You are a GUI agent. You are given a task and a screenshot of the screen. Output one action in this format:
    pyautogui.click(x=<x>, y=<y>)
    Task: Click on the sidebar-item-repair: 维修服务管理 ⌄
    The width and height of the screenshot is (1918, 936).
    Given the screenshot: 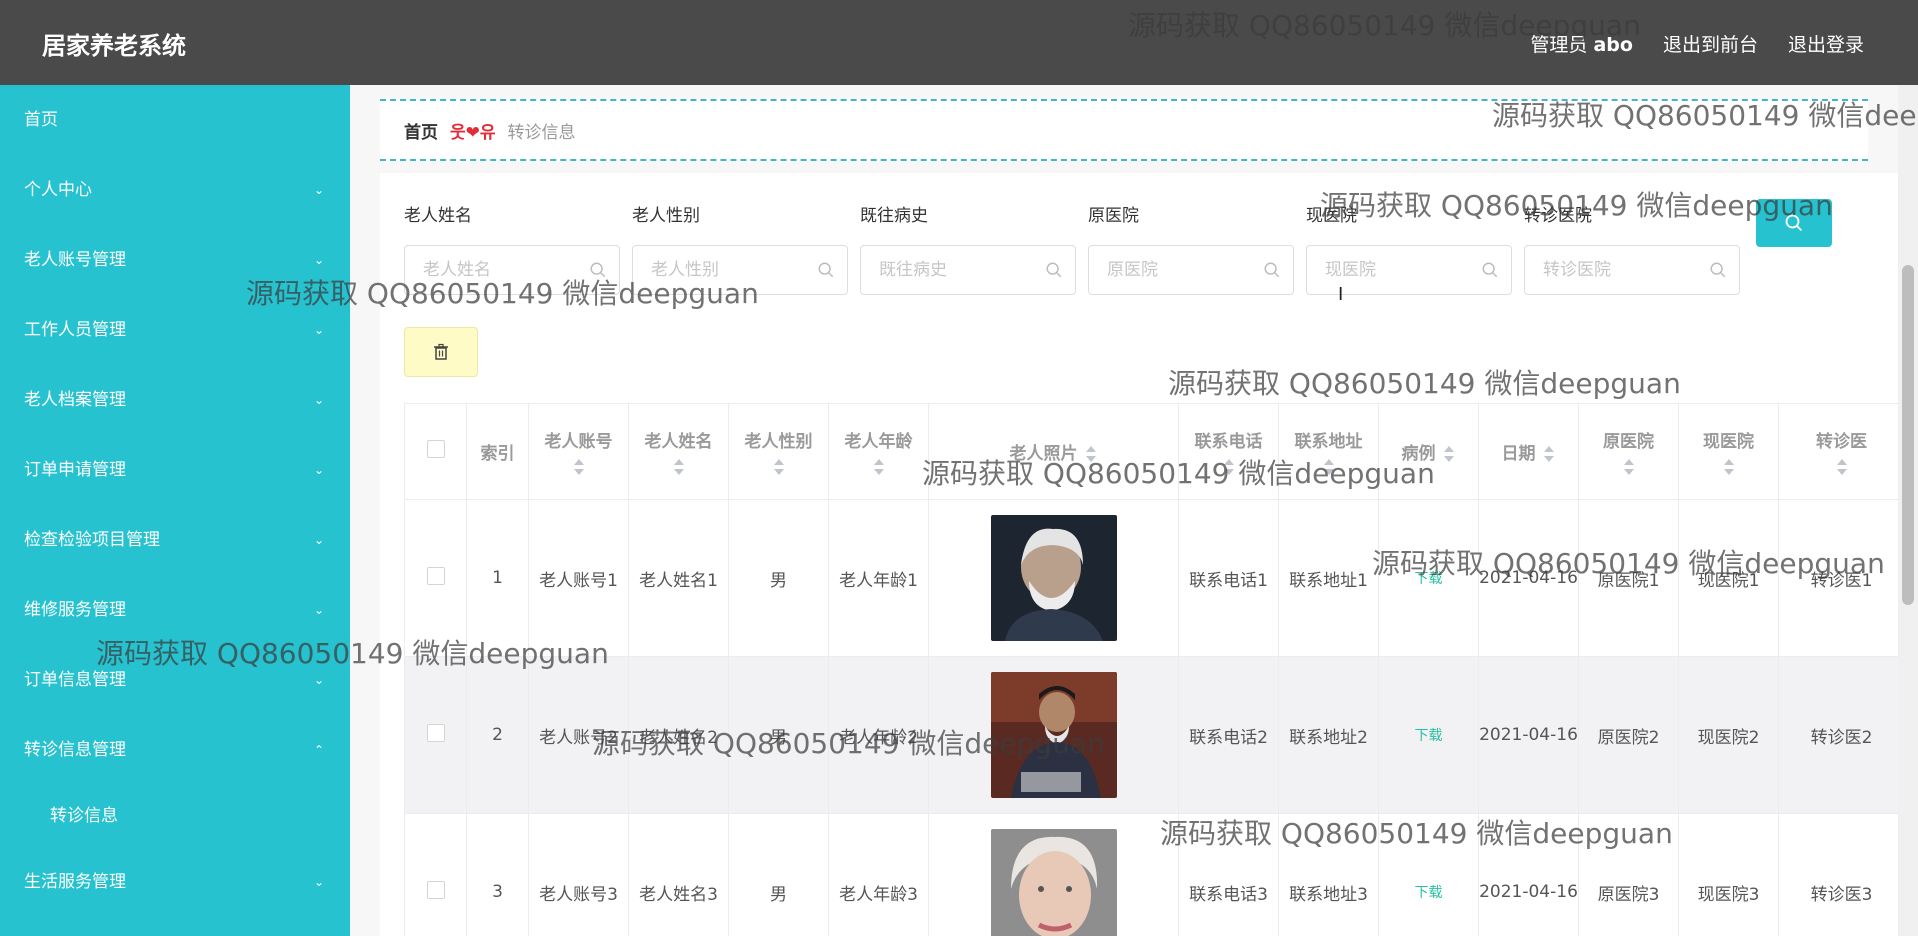 What is the action you would take?
    pyautogui.click(x=175, y=610)
    